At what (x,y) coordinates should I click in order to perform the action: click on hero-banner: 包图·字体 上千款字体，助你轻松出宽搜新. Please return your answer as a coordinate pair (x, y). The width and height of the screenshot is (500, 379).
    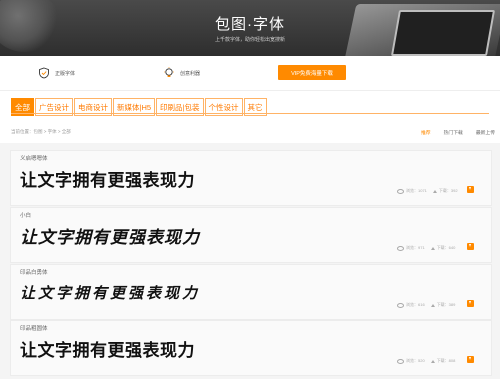
    Looking at the image, I should click on (250, 28).